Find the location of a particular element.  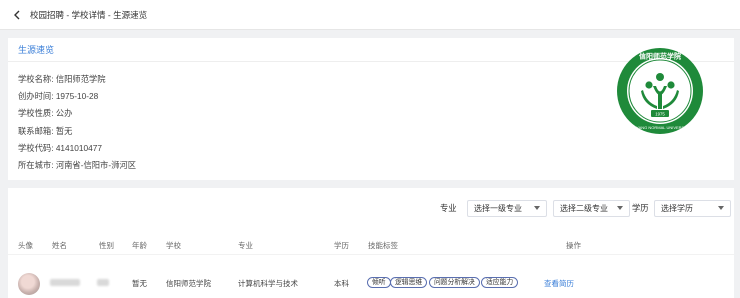

header-name: 姓名 is located at coordinates (59, 245).